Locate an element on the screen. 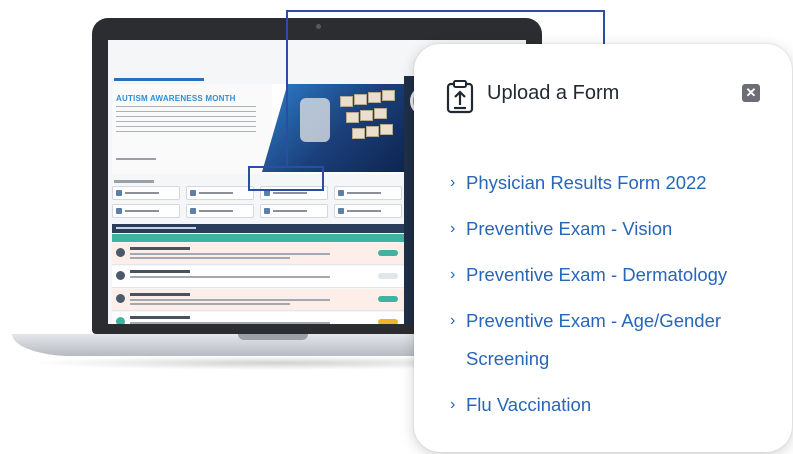  form-link-label: Preventive Exam - Age/Gender Screening is located at coordinates (594, 339).